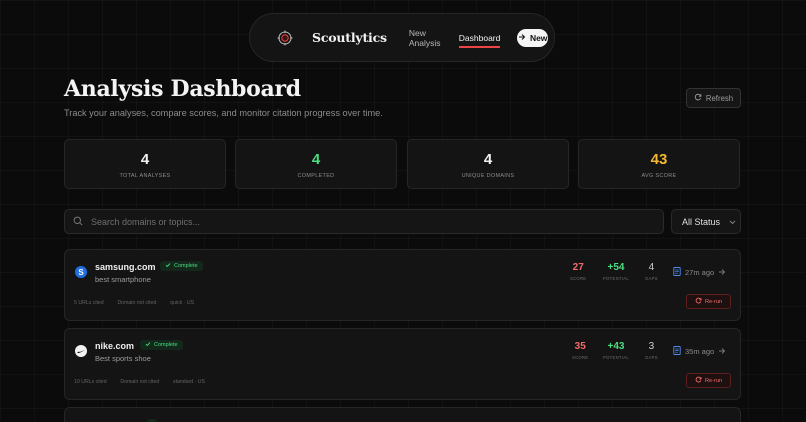  I want to click on stat-value: 43, so click(659, 159).